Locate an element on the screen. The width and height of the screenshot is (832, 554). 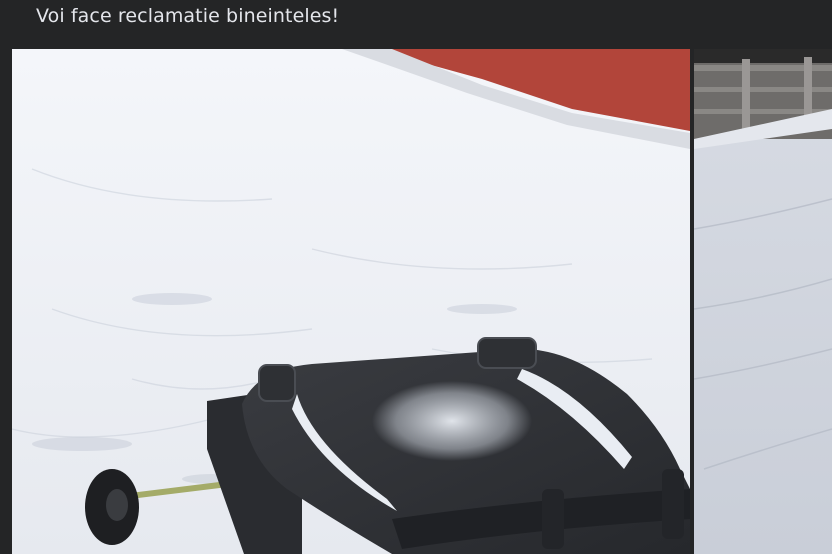
post-text: Voi face reclamatie bineinteles! is located at coordinates (188, 16).